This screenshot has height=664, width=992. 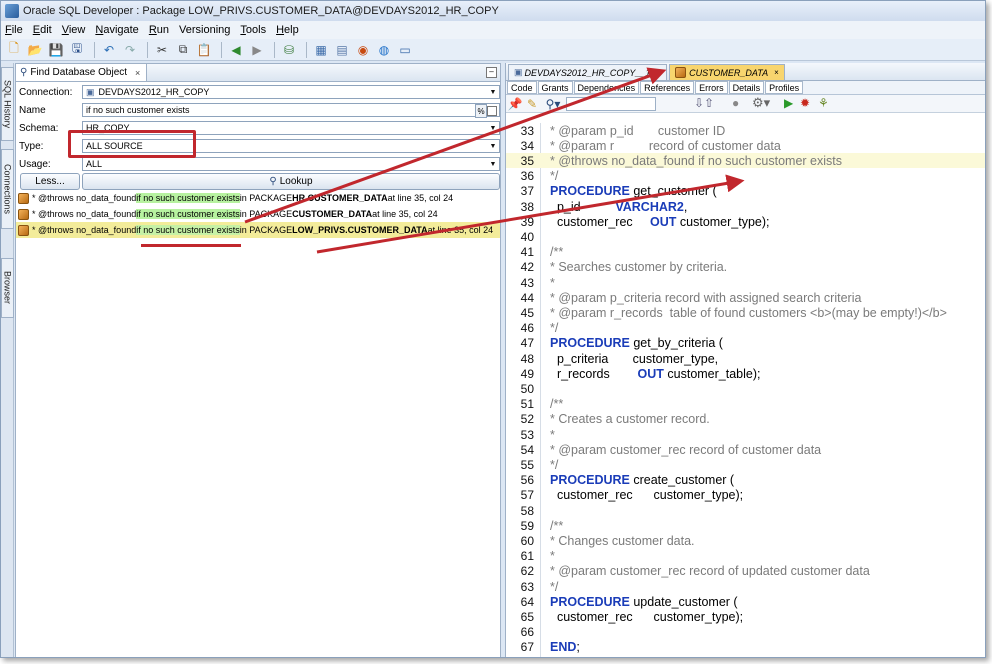 I want to click on menu-navigate: Navigate, so click(x=116, y=30).